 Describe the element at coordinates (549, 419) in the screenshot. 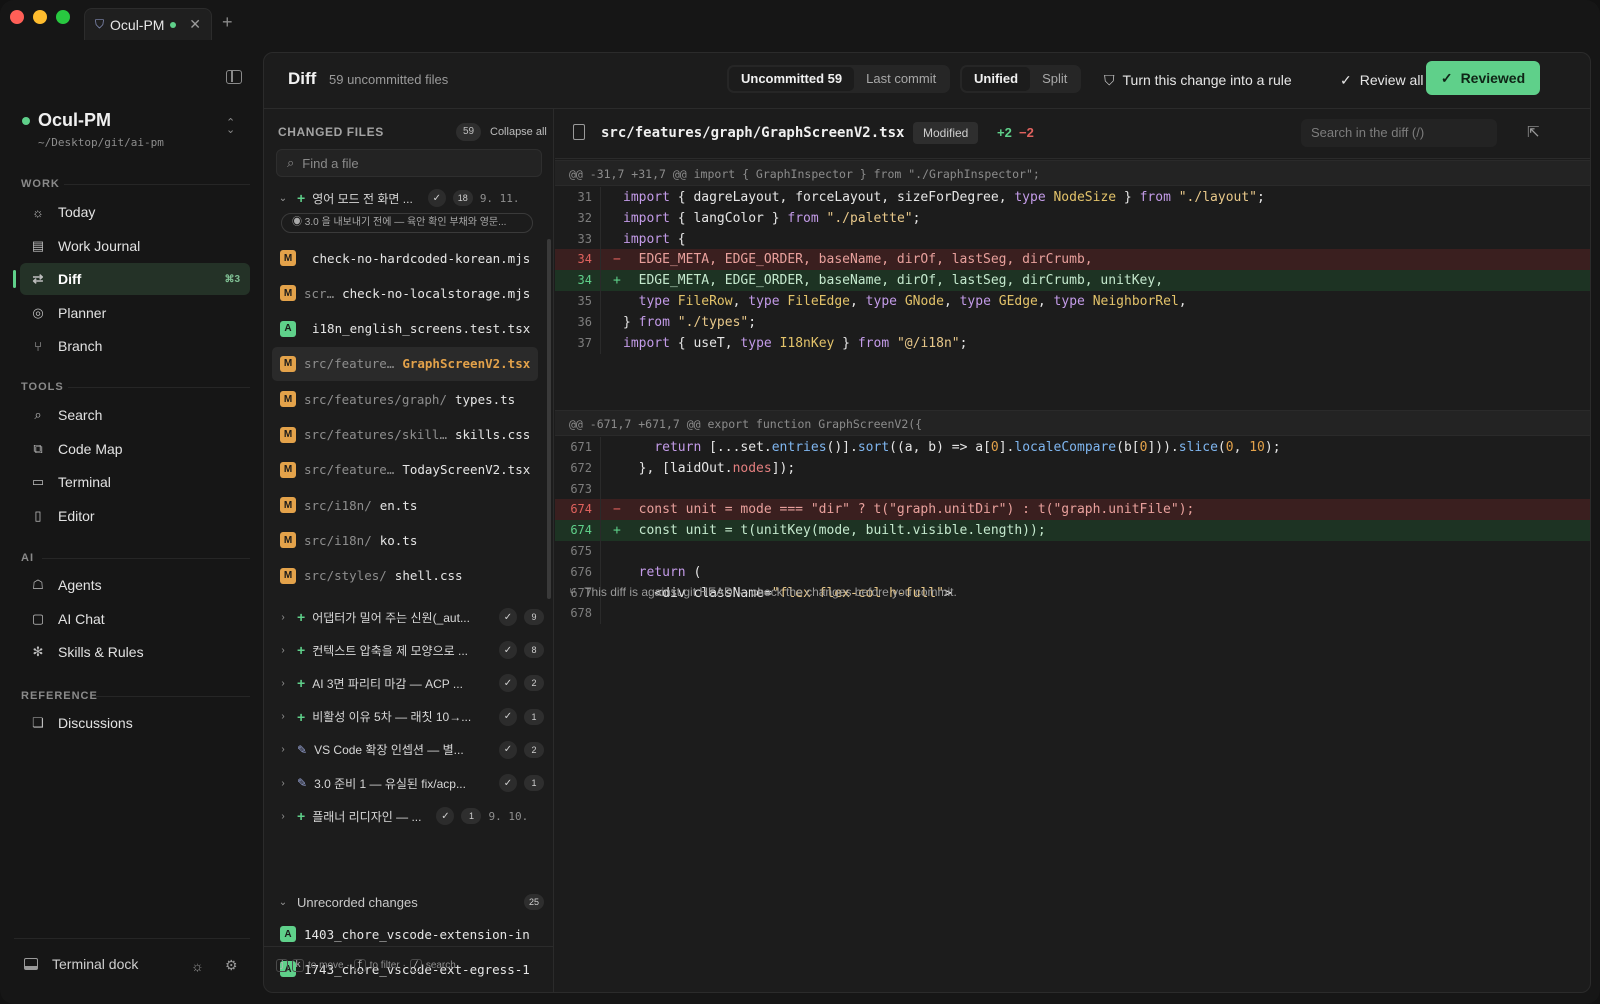

I see `file-list-scrollbar` at that location.